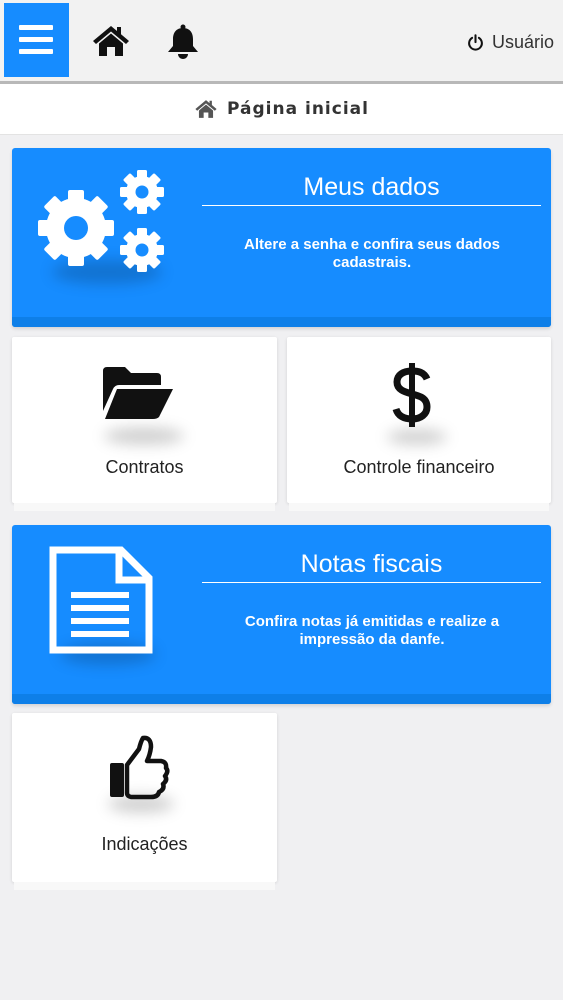 The height and width of the screenshot is (1000, 563). Describe the element at coordinates (144, 424) in the screenshot. I see `card-contratos: Contratos` at that location.